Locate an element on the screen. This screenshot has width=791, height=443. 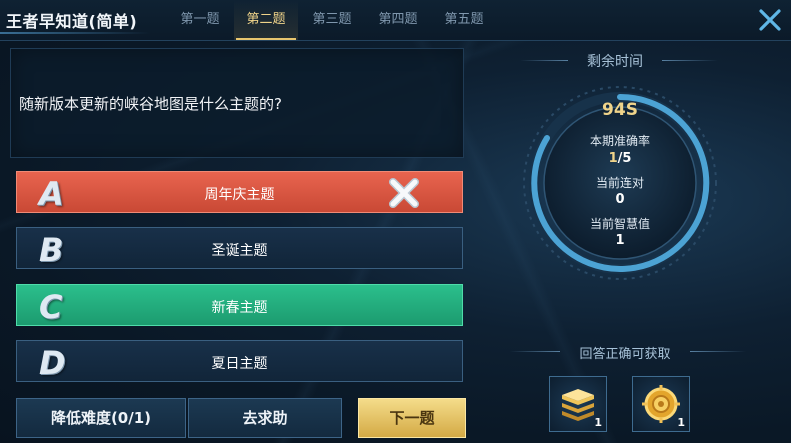
wrong-x-icon is located at coordinates (404, 193).